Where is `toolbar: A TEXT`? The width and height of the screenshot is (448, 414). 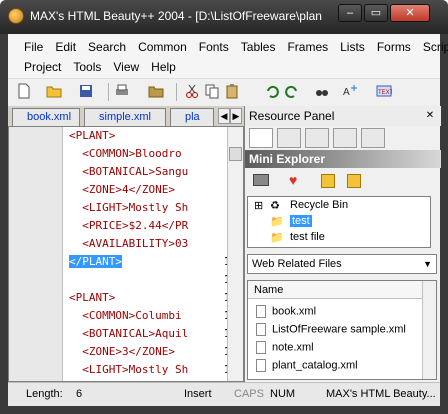
toolbar: A TEXT is located at coordinates (224, 91).